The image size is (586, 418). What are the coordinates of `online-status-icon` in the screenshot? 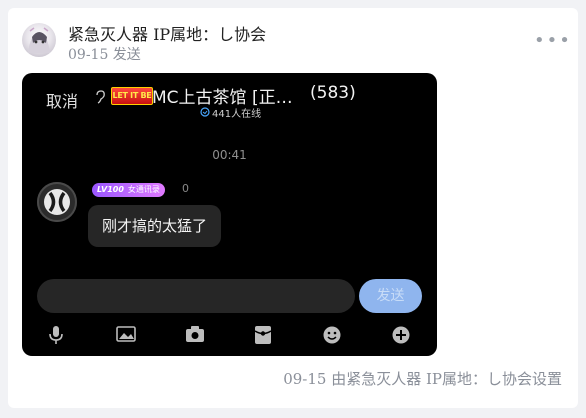 It's located at (205, 112).